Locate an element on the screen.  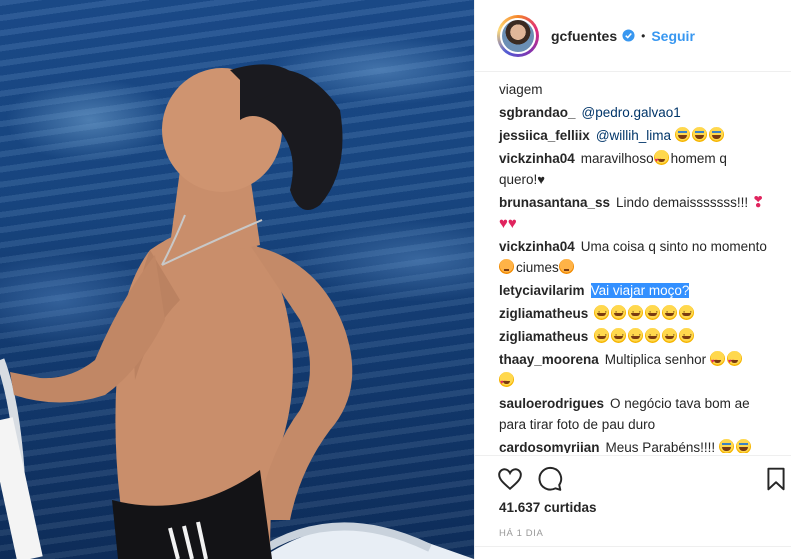
avatar-image is located at coordinates (518, 35).